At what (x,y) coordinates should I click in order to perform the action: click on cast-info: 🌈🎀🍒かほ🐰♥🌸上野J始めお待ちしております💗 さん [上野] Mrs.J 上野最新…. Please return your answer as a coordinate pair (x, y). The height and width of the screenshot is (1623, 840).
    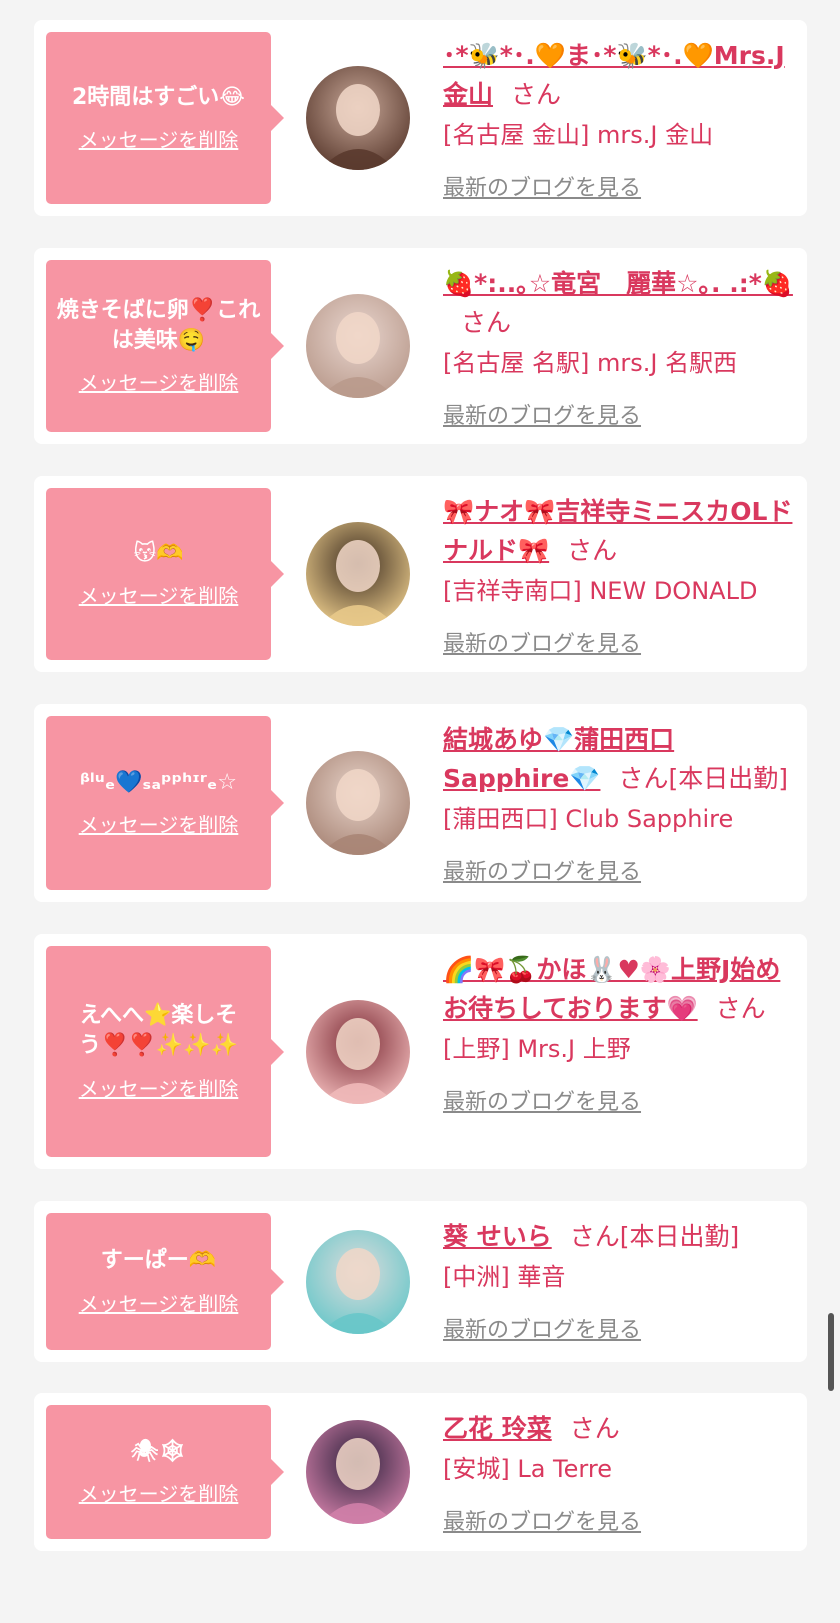
    Looking at the image, I should click on (618, 1033).